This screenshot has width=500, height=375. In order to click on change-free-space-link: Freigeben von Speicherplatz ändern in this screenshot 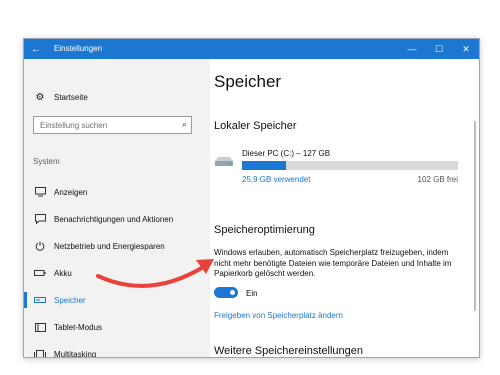, I will do `click(278, 315)`.